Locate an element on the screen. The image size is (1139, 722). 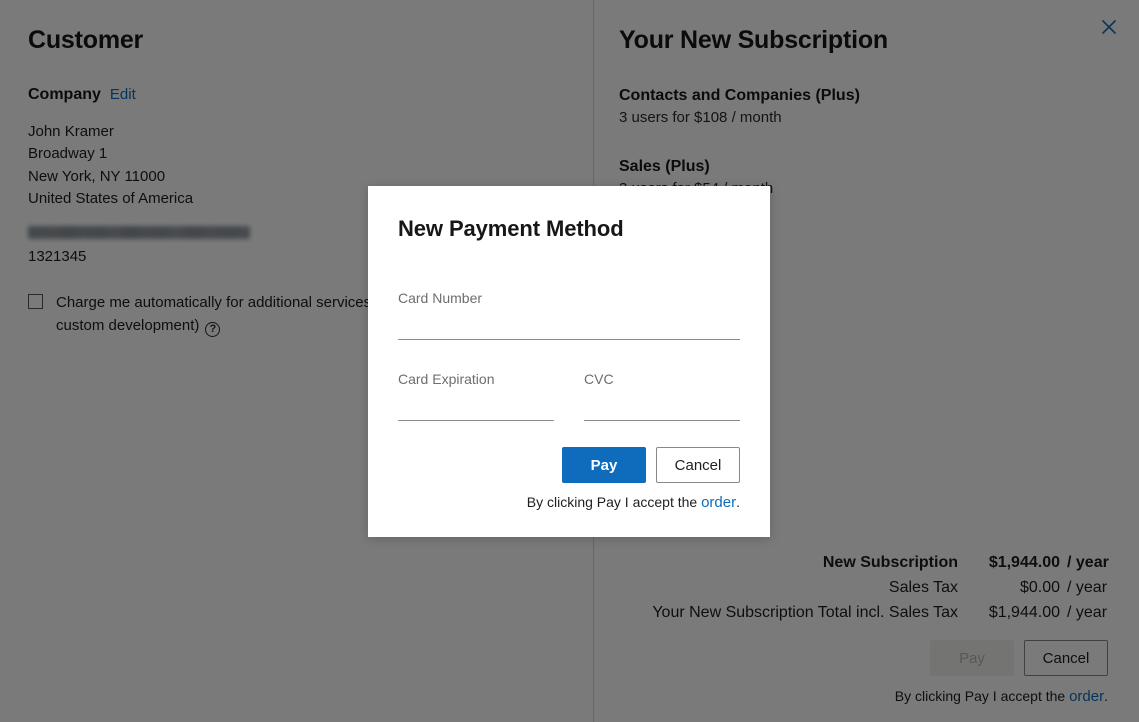
card-number-label: Card Number is located at coordinates (440, 298).